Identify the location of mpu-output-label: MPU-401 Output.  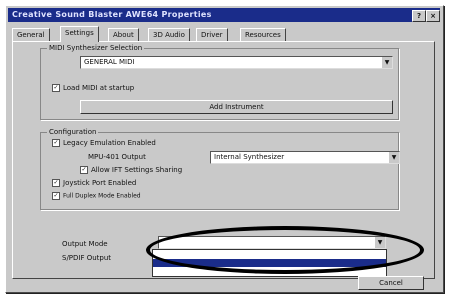
(117, 157).